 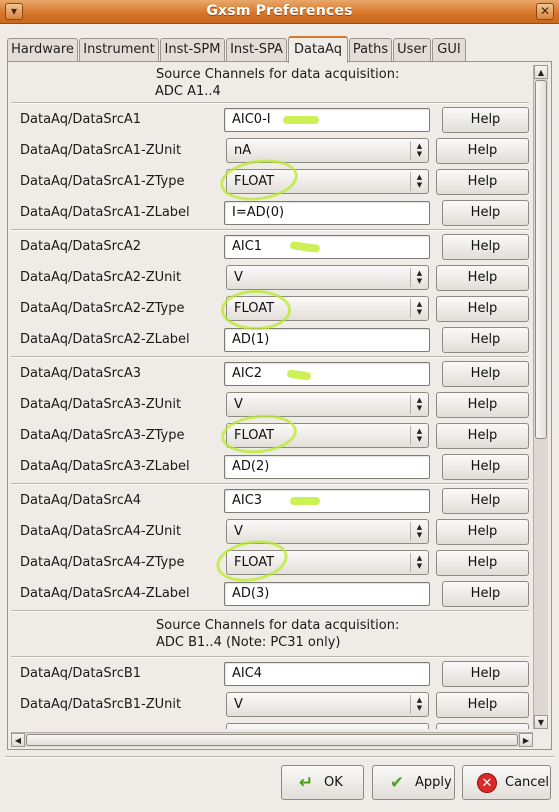 I want to click on window-title: Gxsm Preferences, so click(x=279, y=11).